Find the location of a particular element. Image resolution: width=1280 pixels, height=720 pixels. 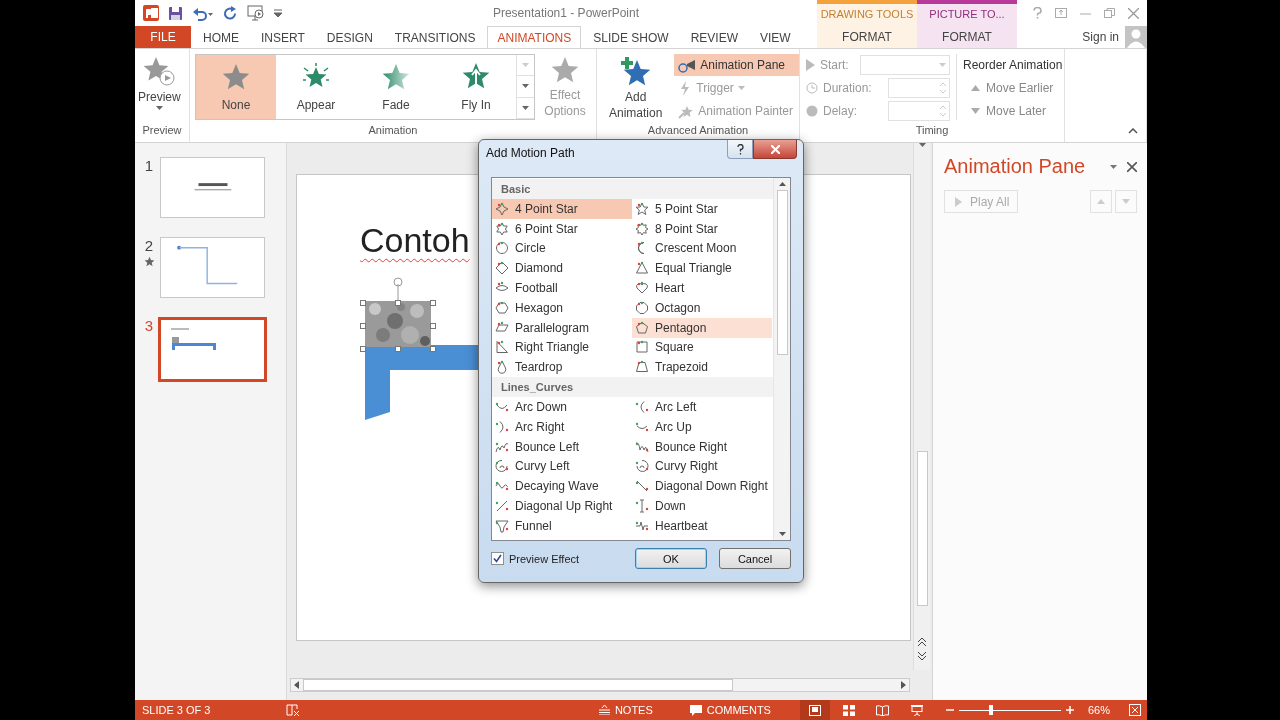

collapse-ribbon-icon is located at coordinates (1133, 131).